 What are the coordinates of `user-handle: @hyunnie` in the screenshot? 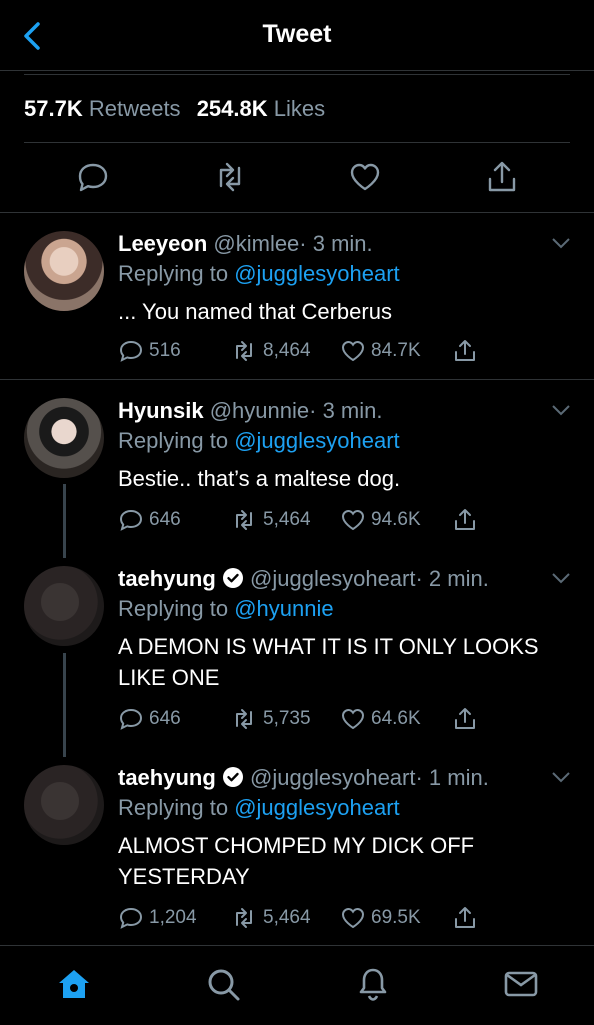 It's located at (259, 410).